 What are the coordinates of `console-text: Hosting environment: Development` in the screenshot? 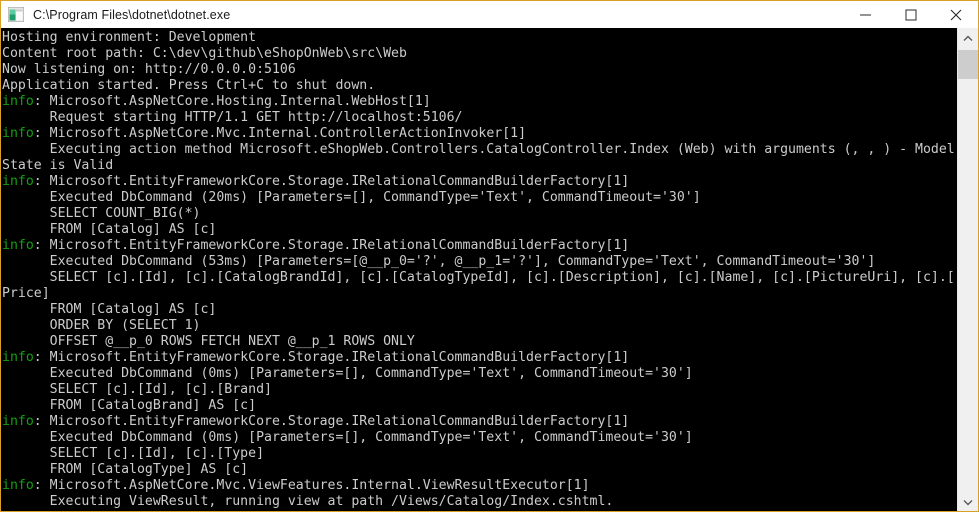 It's located at (129, 37).